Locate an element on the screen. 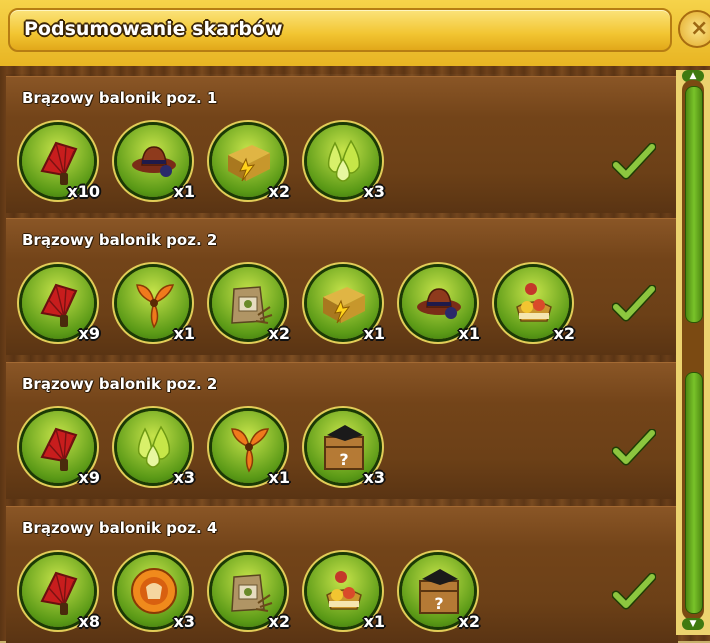  window-title: Podsumowanie skarbów is located at coordinates (153, 29).